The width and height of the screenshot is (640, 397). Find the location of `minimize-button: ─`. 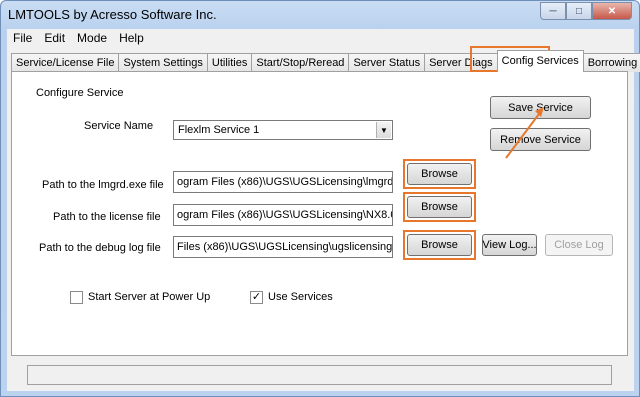

minimize-button: ─ is located at coordinates (553, 11).